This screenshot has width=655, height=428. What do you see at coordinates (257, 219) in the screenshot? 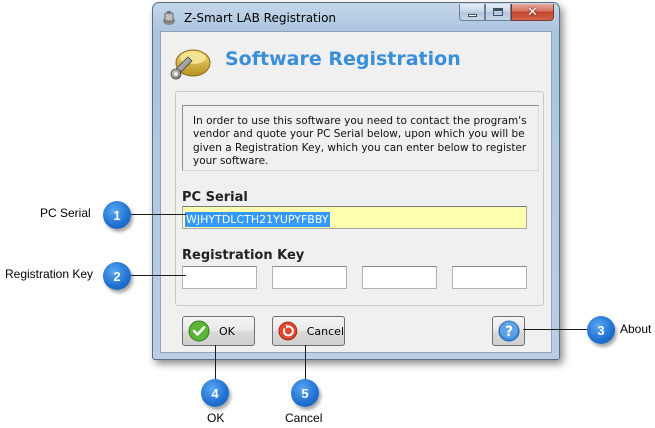
I see `pc-serial-value: WJHYTDLCTH21YUPYFBBY` at bounding box center [257, 219].